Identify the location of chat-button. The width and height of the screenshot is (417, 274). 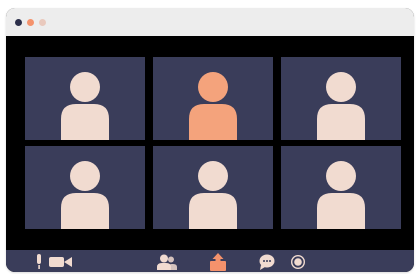
(267, 262).